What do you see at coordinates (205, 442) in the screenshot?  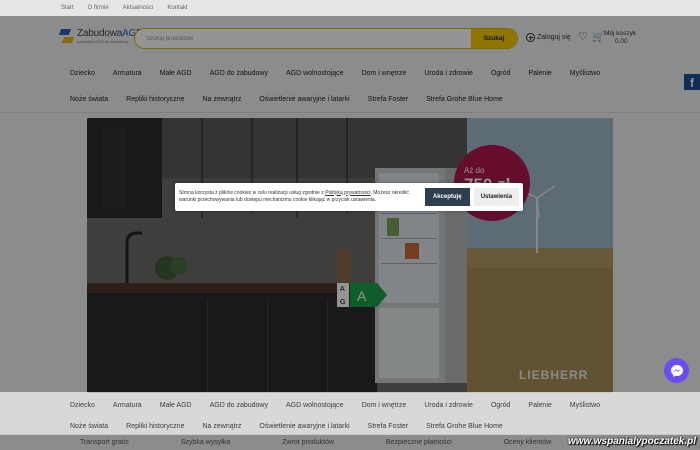 I see `benefit-fast-shipping: Szybka wysyłka` at bounding box center [205, 442].